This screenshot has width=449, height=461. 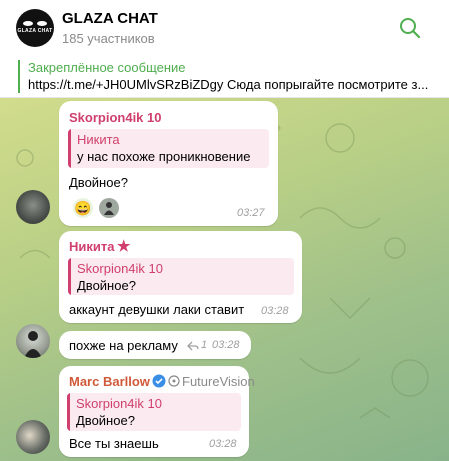 I want to click on avatar-logo-text: GLAZA CHAT, so click(x=35, y=30).